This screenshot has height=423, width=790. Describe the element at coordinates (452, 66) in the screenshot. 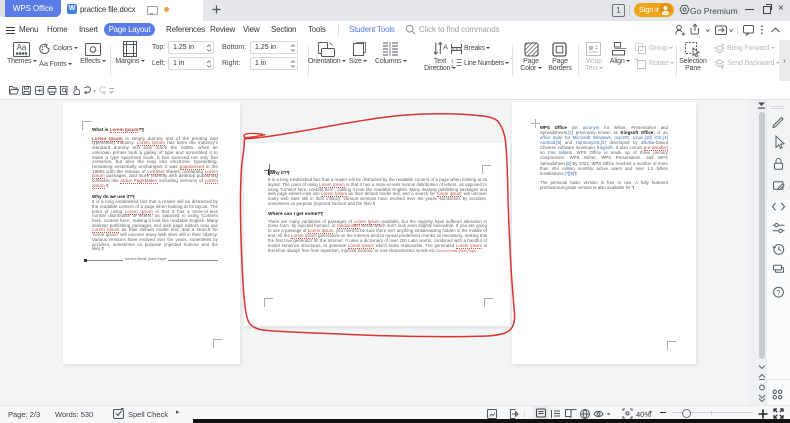

I see `svg-text: 2` at that location.